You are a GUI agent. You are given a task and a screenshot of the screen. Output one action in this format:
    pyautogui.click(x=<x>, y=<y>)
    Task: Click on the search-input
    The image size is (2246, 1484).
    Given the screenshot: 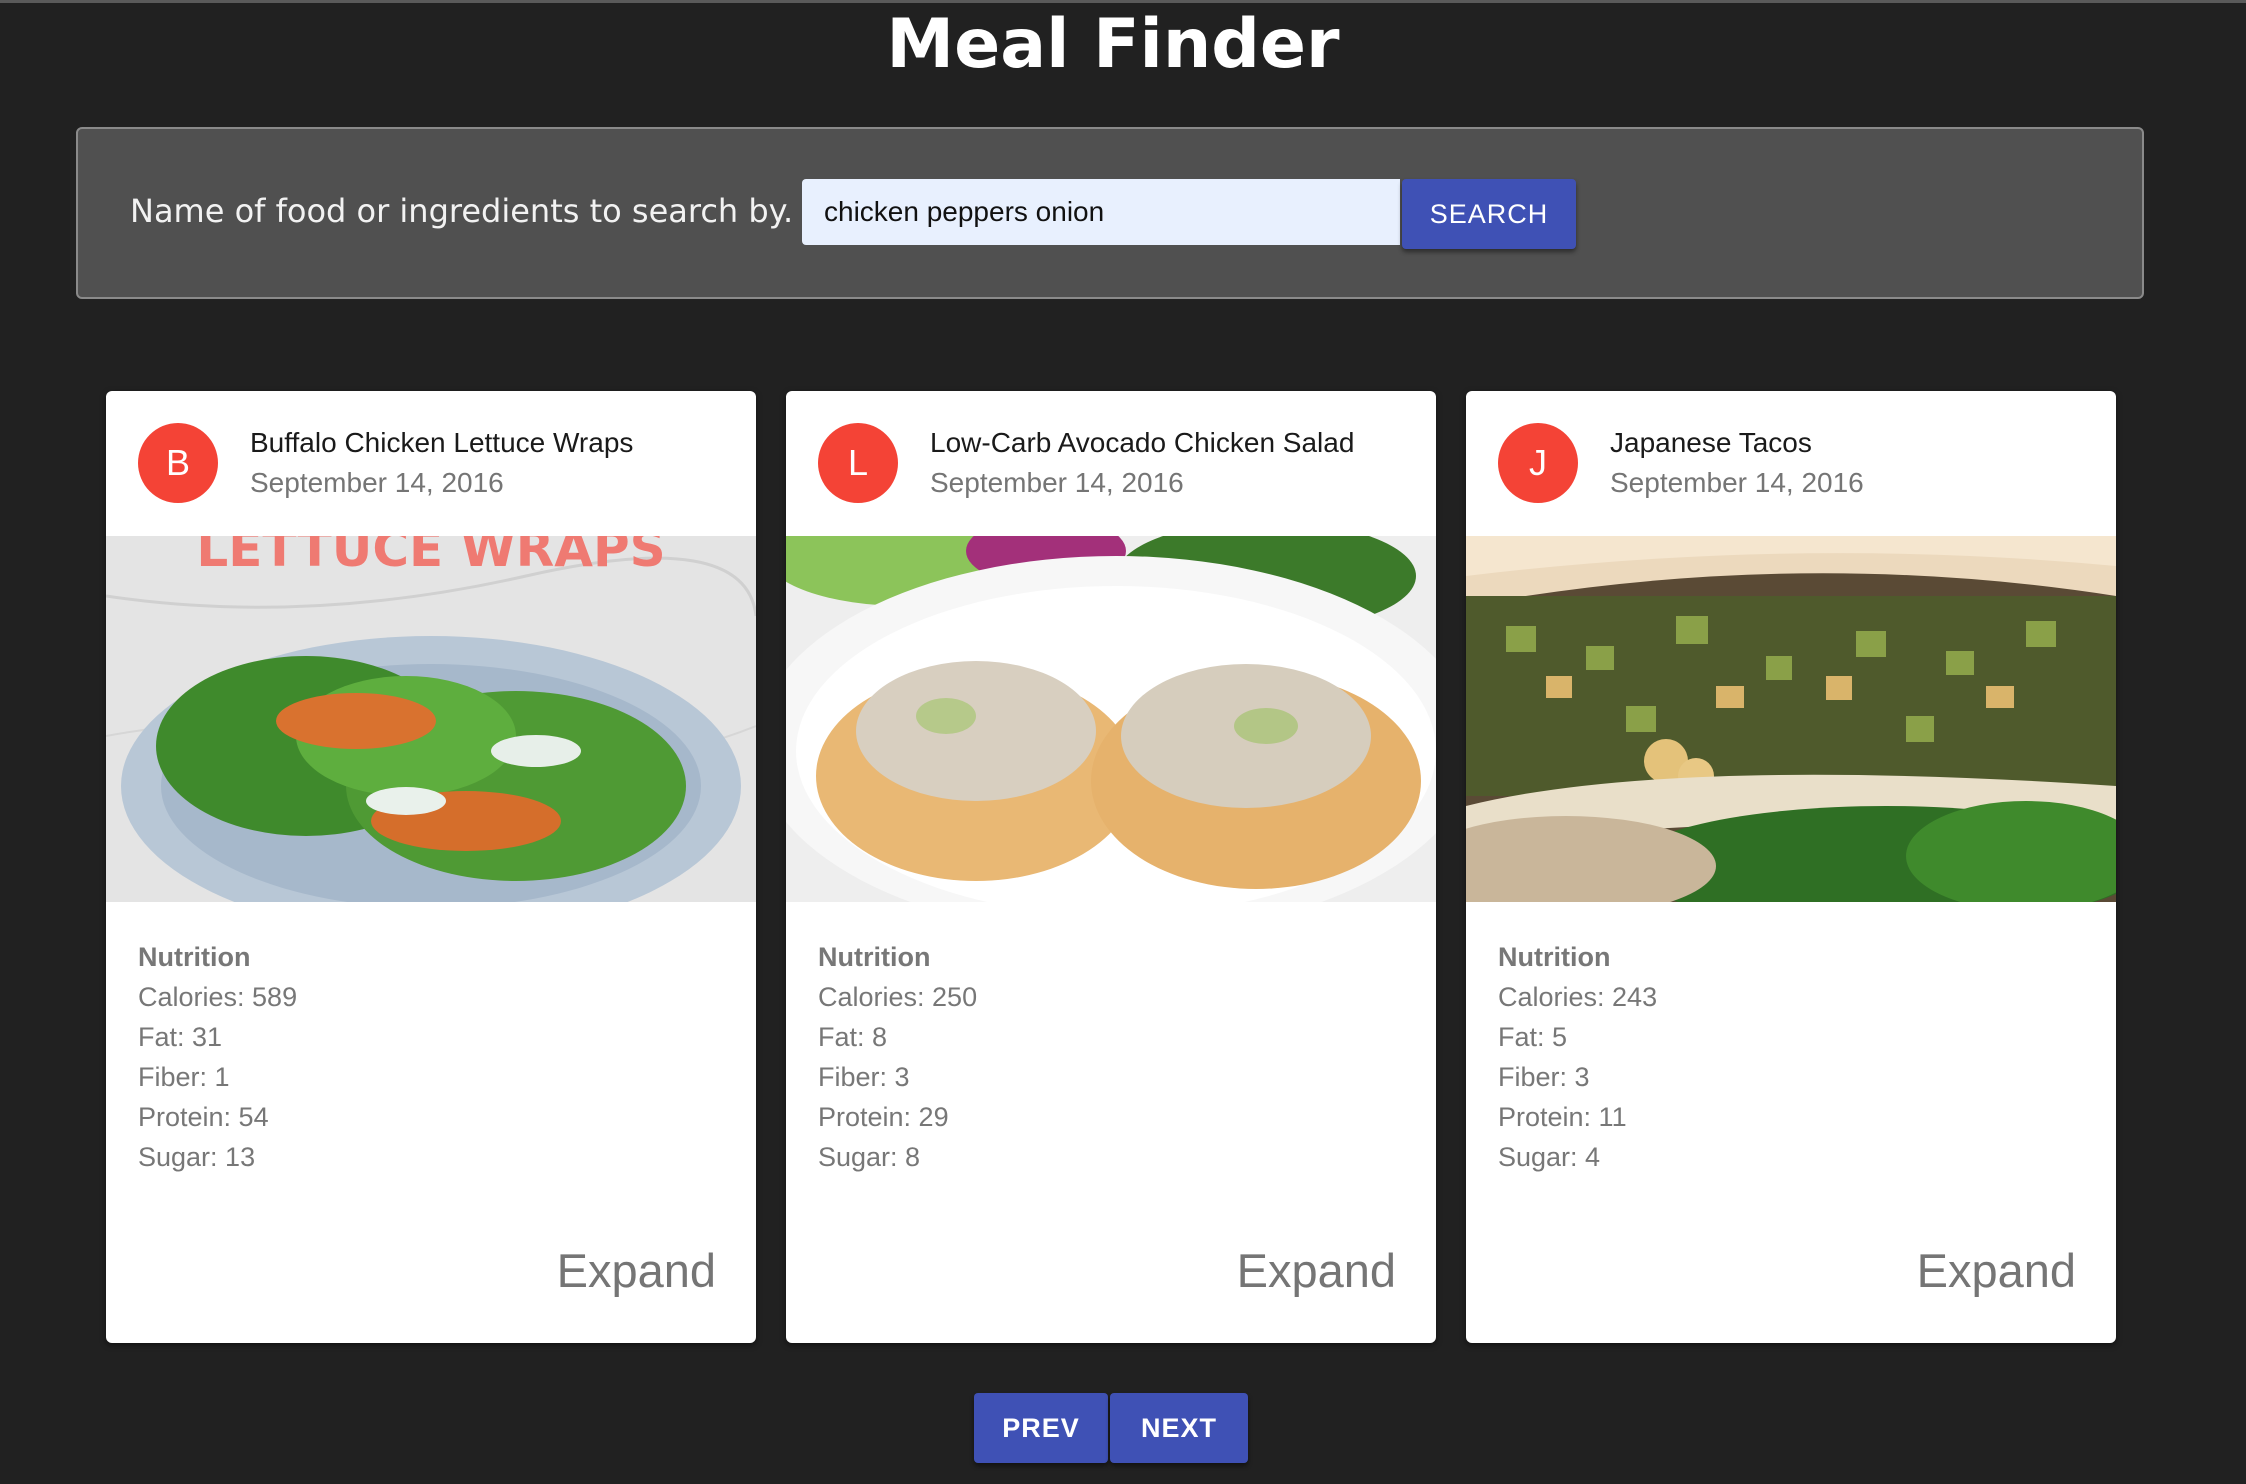 What is the action you would take?
    pyautogui.click(x=1101, y=212)
    